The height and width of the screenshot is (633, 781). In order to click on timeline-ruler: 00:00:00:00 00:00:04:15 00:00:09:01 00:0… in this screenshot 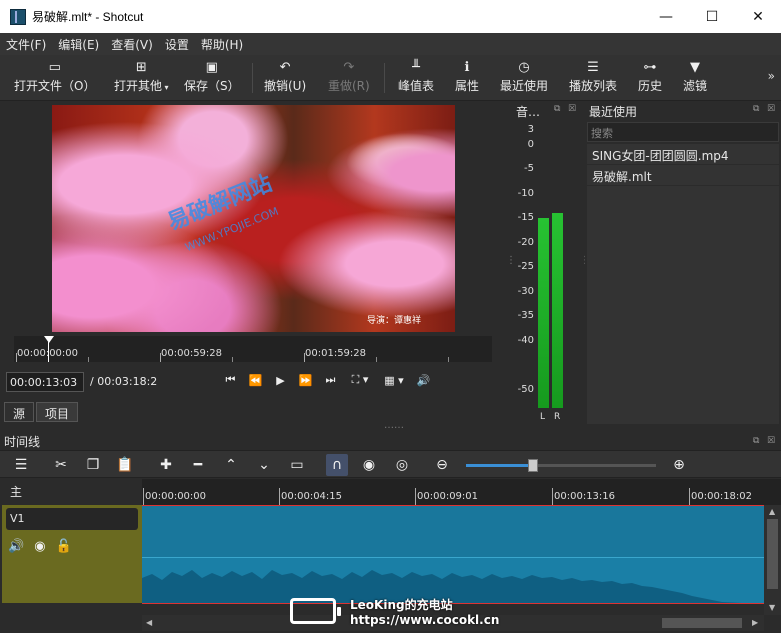, I will do `click(461, 492)`.